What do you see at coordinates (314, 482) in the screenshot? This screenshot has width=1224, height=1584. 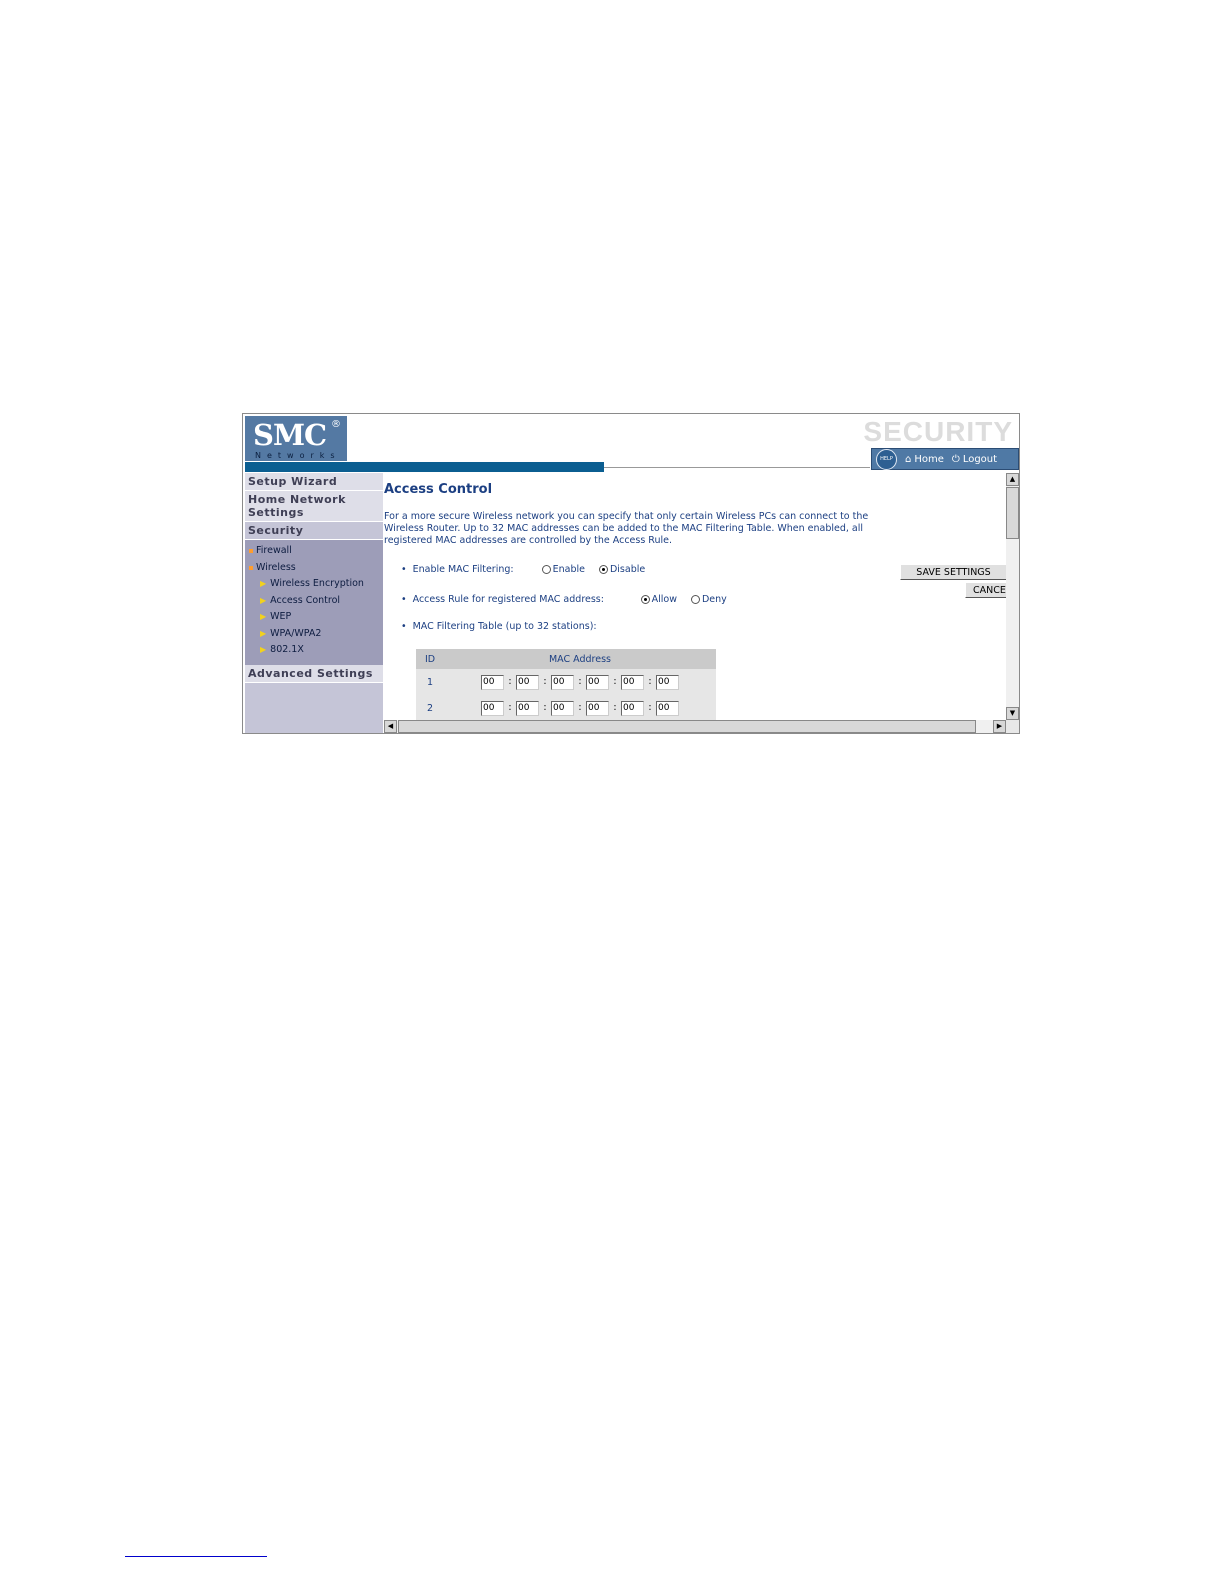 I see `sidebar-item-setup-wizard: Setup Wizard` at bounding box center [314, 482].